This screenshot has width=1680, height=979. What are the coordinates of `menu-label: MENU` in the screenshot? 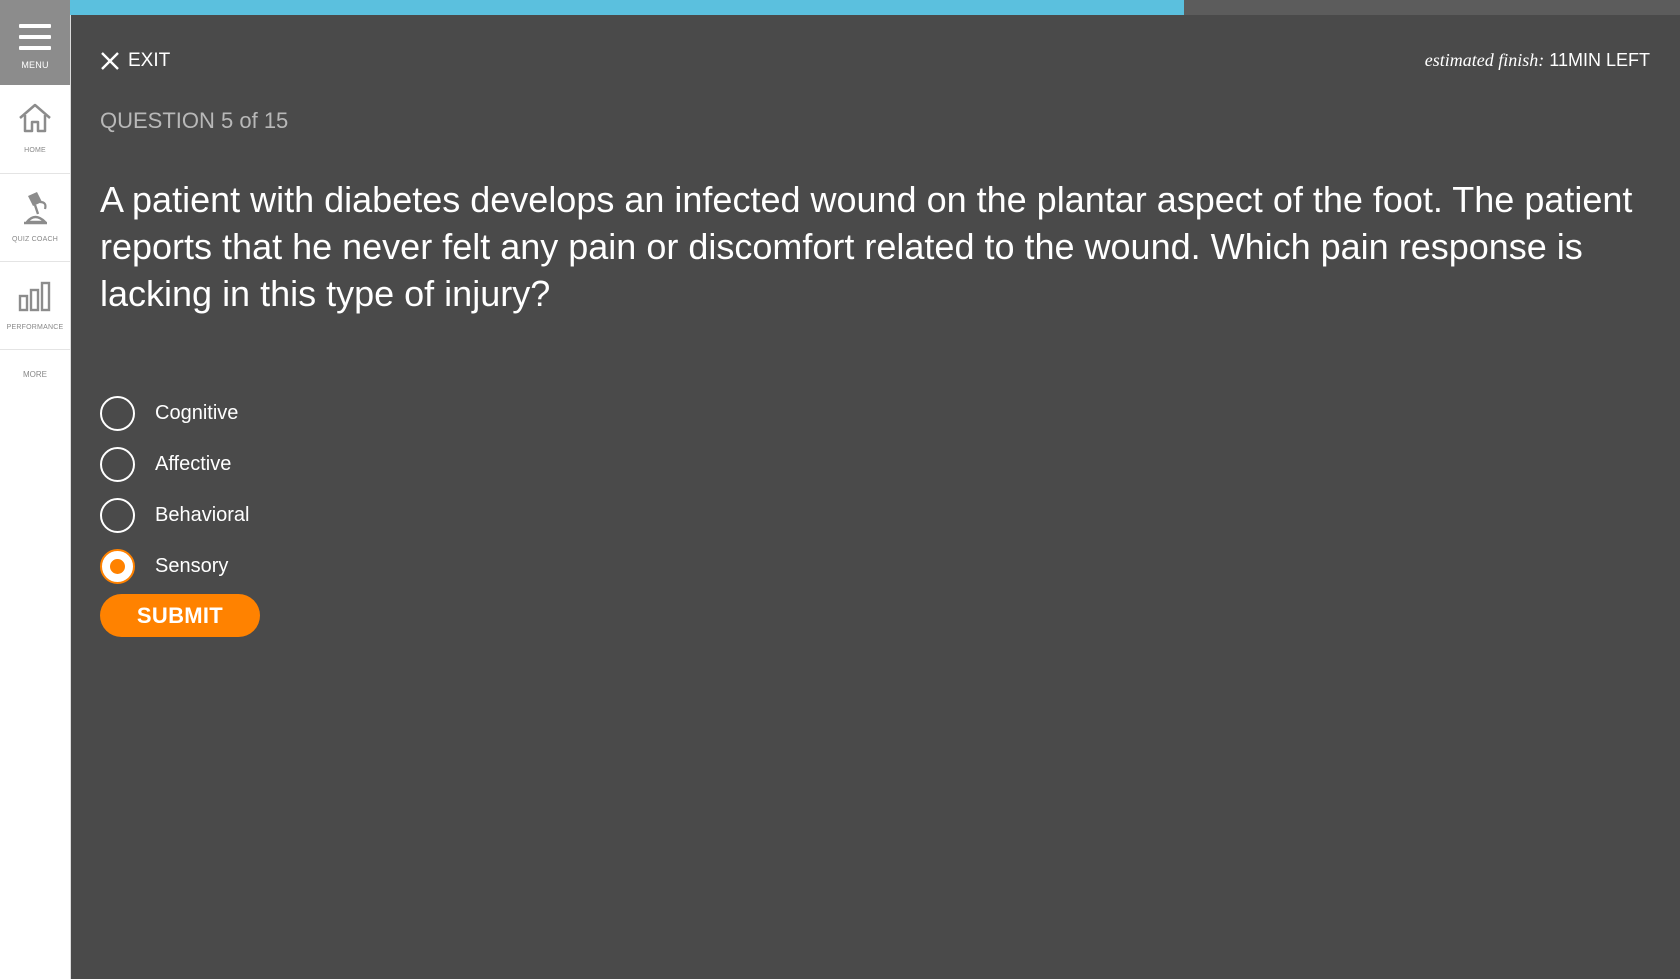 It's located at (35, 65).